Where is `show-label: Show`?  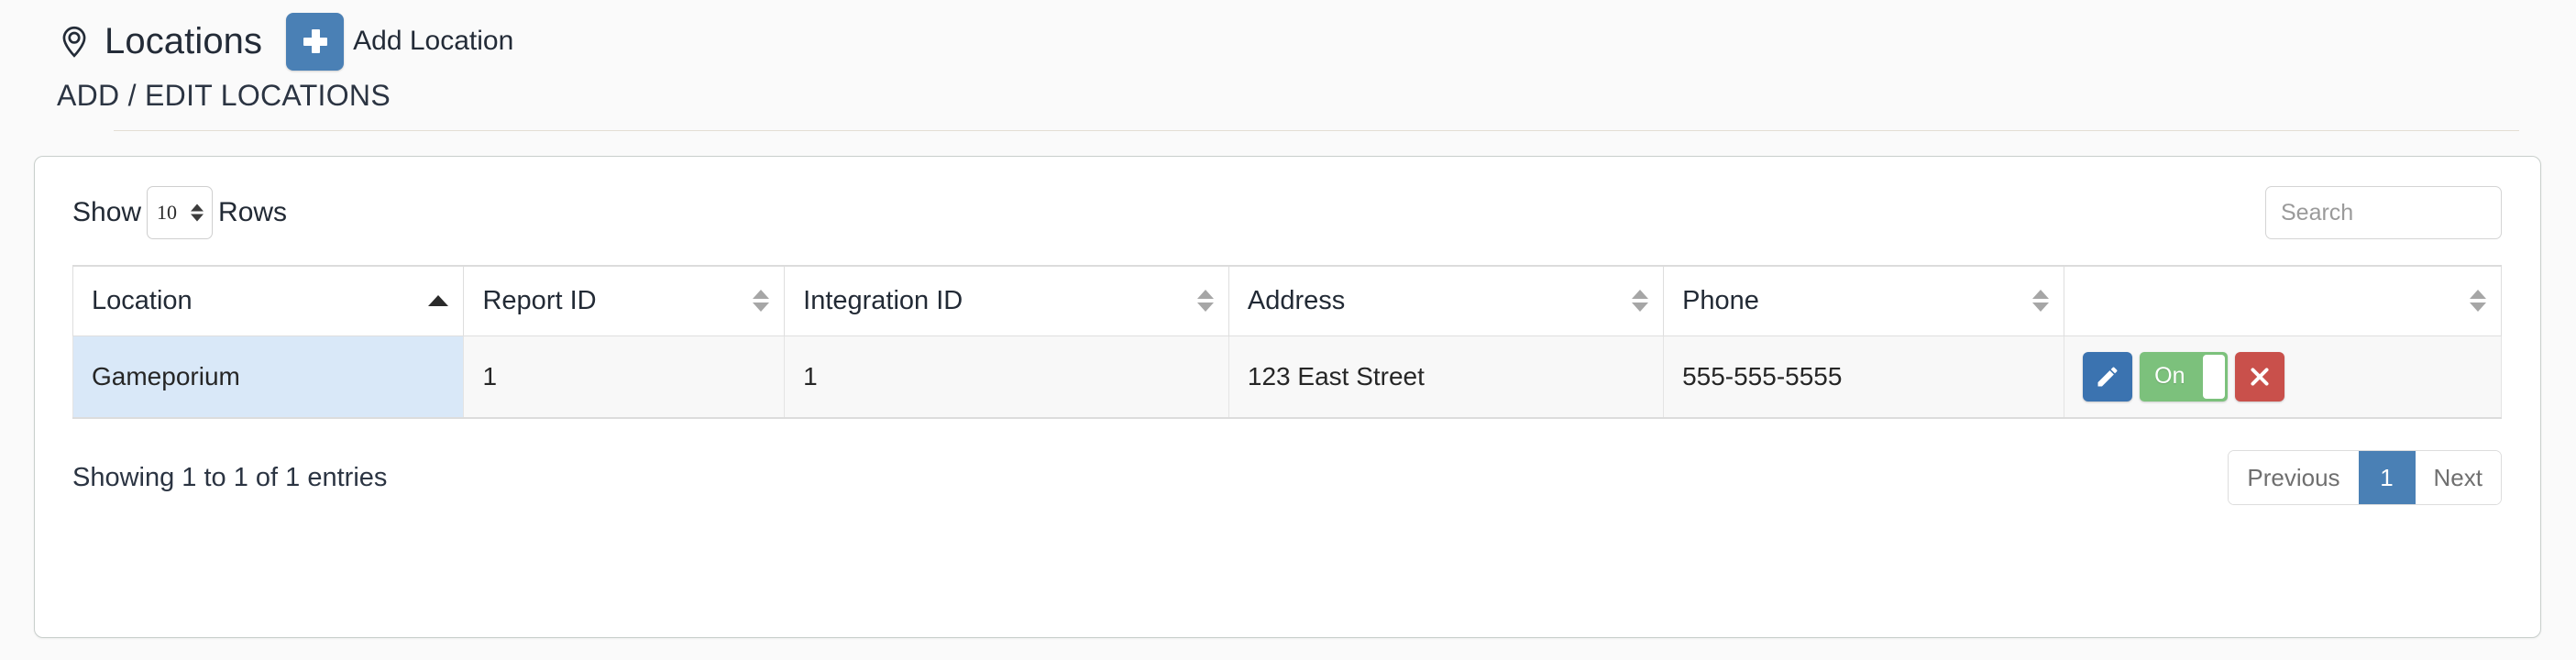 show-label: Show is located at coordinates (107, 212).